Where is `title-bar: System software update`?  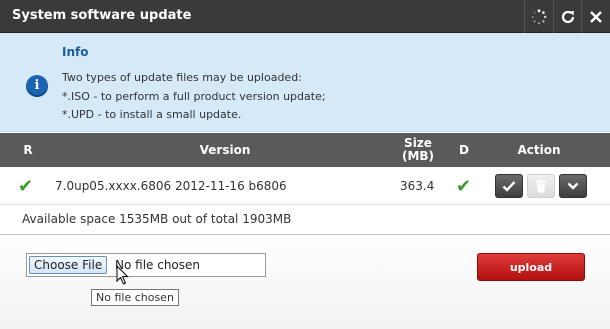 title-bar: System software update is located at coordinates (305, 16).